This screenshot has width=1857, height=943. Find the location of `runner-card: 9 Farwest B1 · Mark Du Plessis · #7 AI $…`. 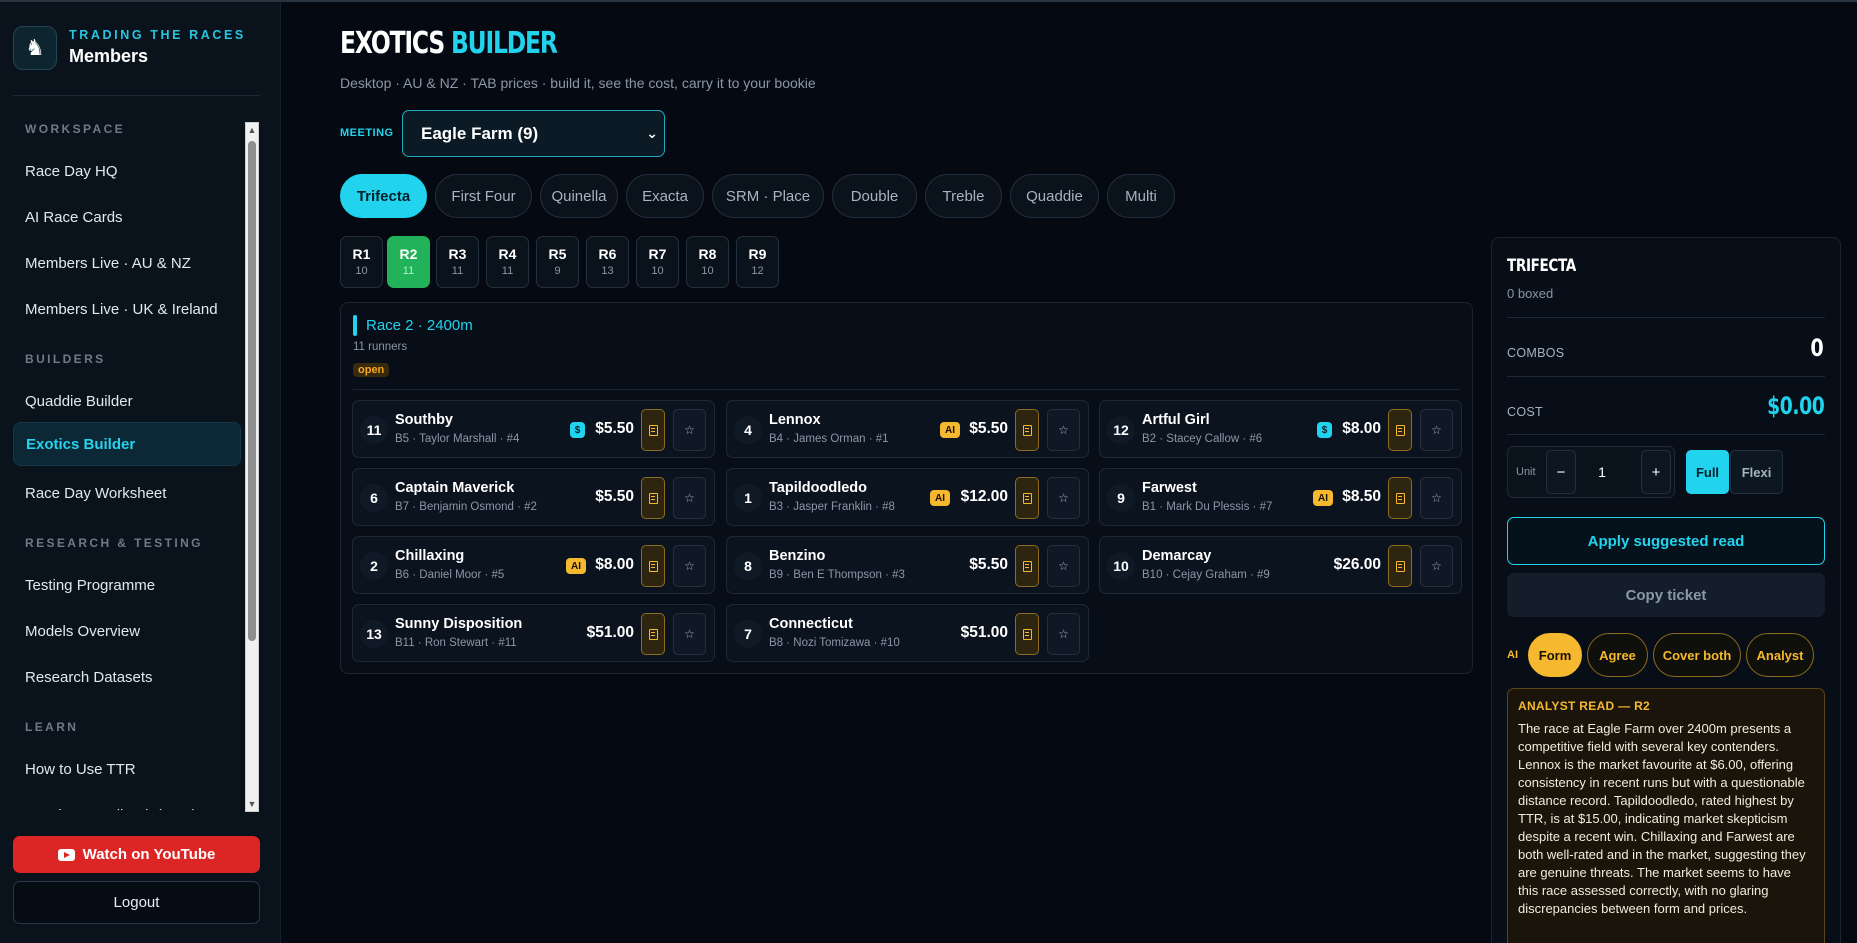

runner-card: 9 Farwest B1 · Mark Du Plessis · #7 AI $… is located at coordinates (1280, 497).